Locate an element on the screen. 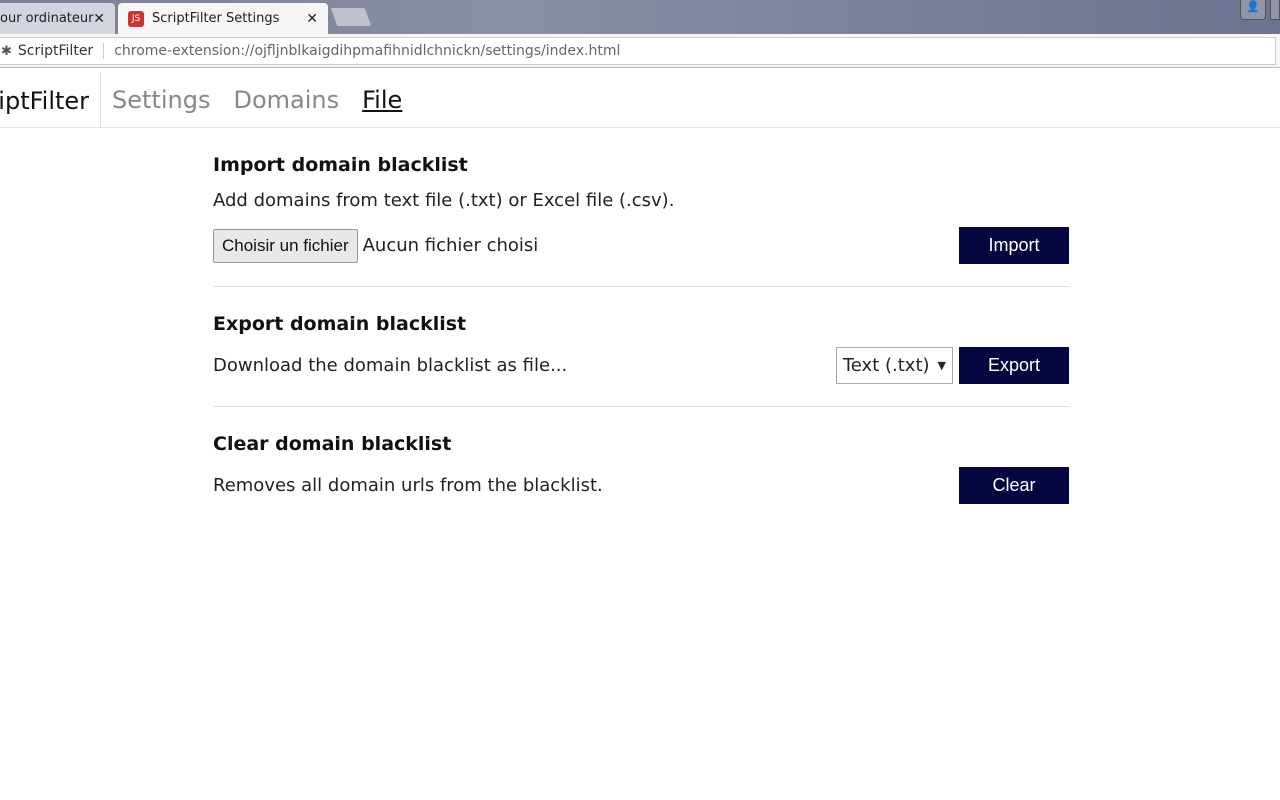 The image size is (1280, 800). new-tab-button is located at coordinates (351, 17).